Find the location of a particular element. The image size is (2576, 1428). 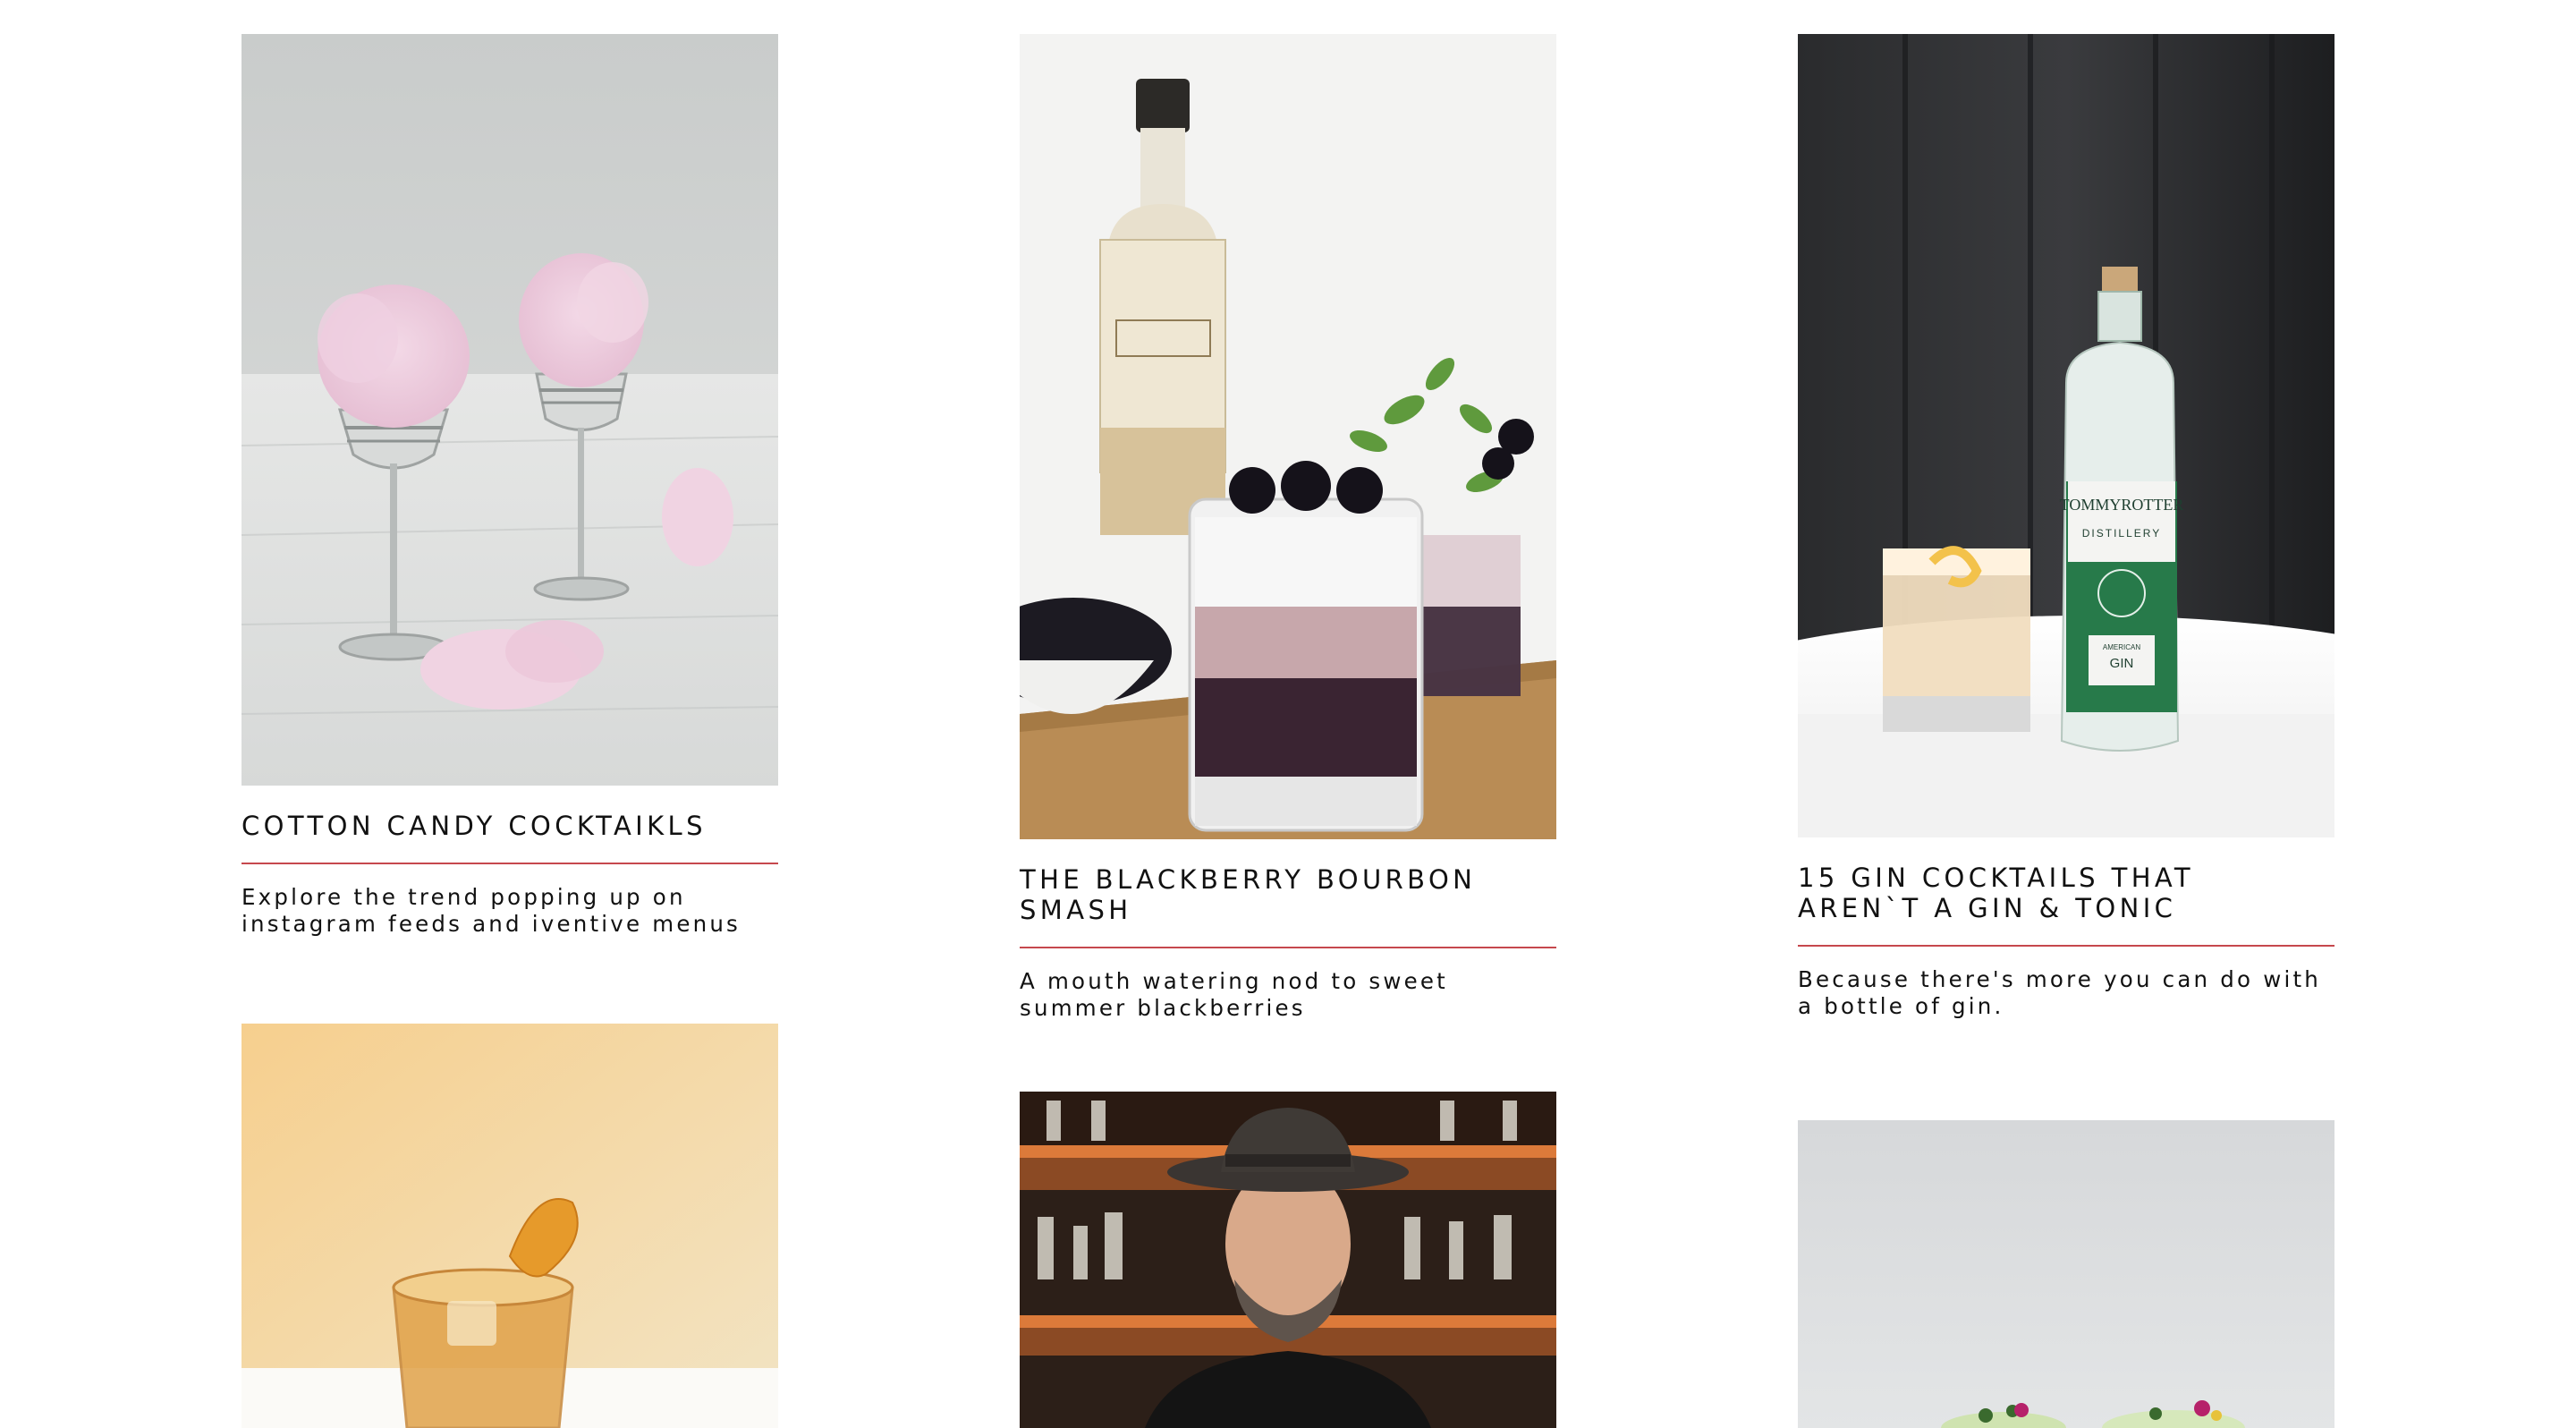

green-cocktails-image is located at coordinates (2066, 1274).